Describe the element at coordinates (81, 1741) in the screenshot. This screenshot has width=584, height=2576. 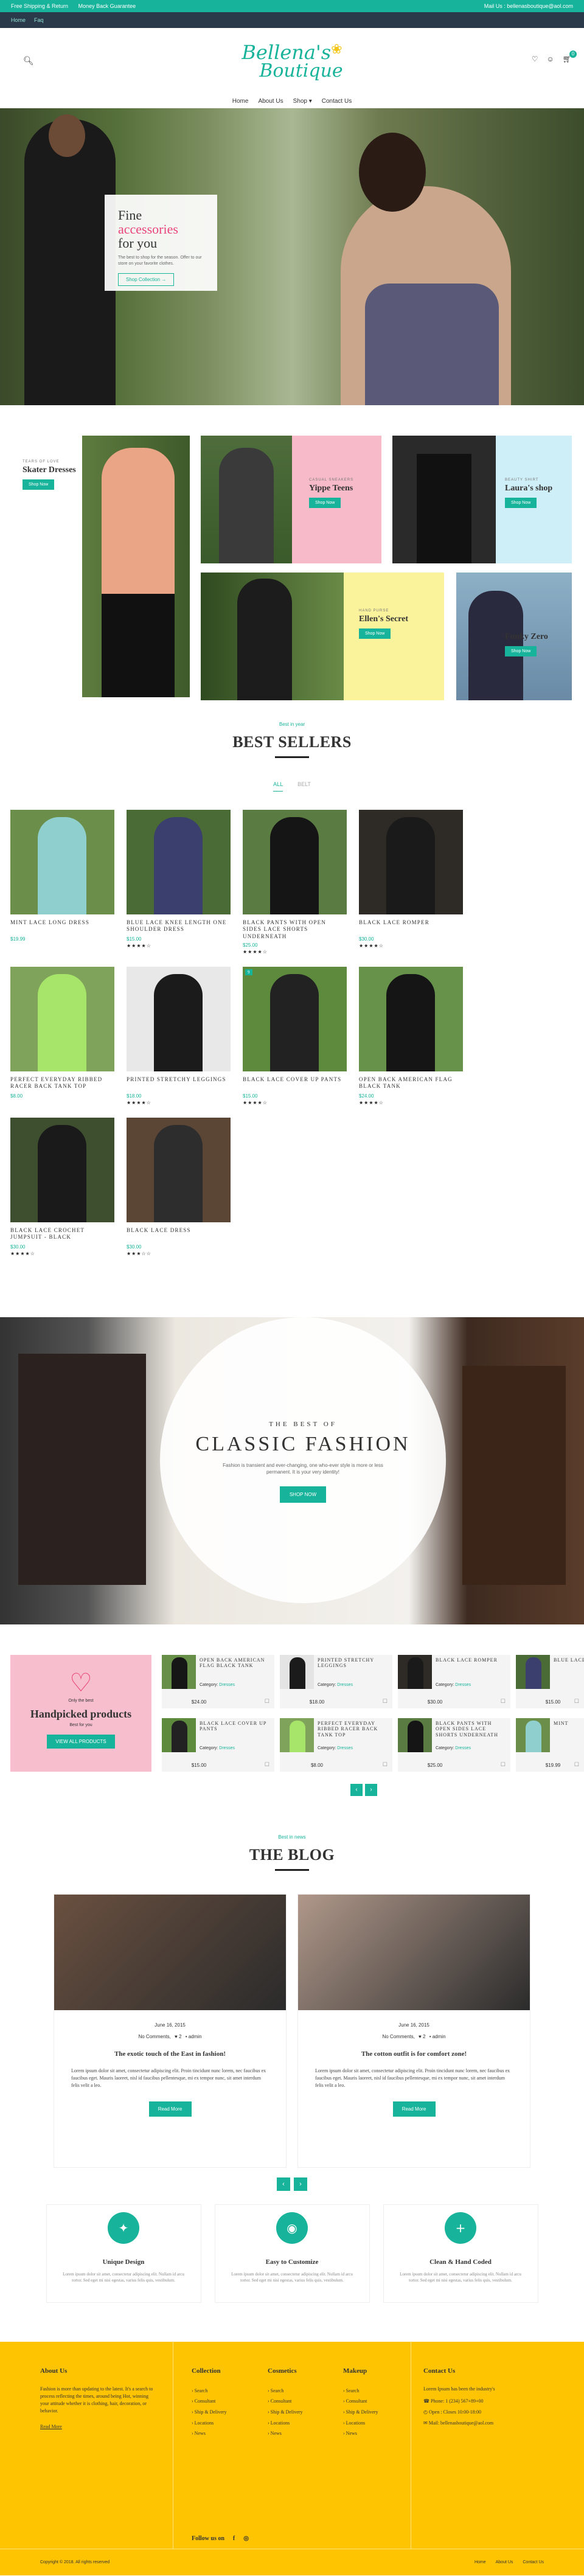
I see `view-all-products-button: VIEW ALL PRODUCTS` at that location.